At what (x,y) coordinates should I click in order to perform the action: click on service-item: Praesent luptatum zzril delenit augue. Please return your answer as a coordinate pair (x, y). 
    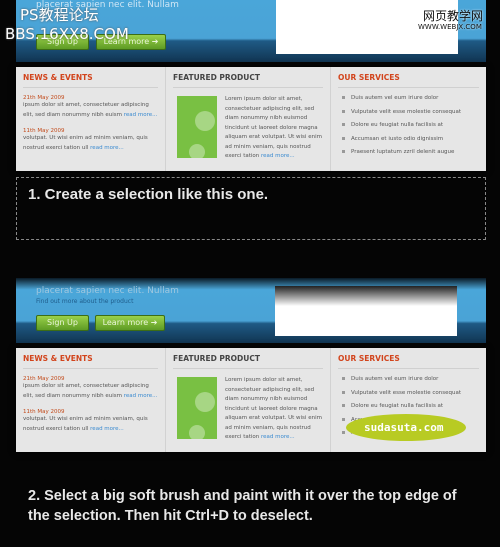
    Looking at the image, I should click on (410, 152).